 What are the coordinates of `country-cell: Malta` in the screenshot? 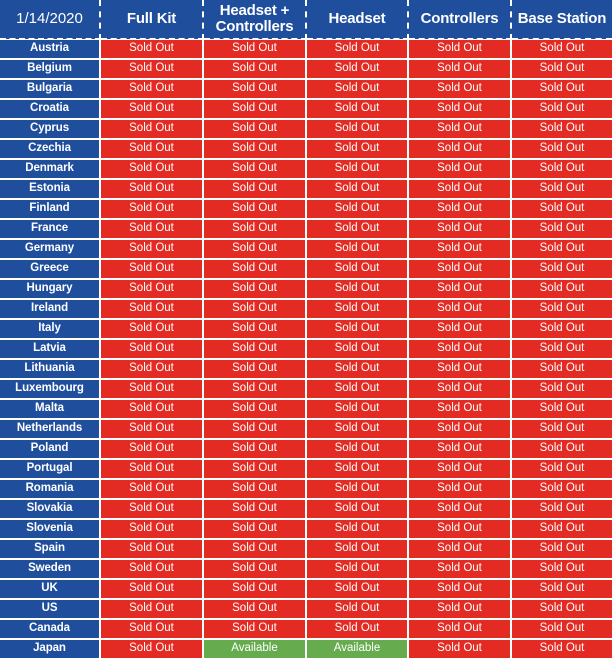 It's located at (50, 409).